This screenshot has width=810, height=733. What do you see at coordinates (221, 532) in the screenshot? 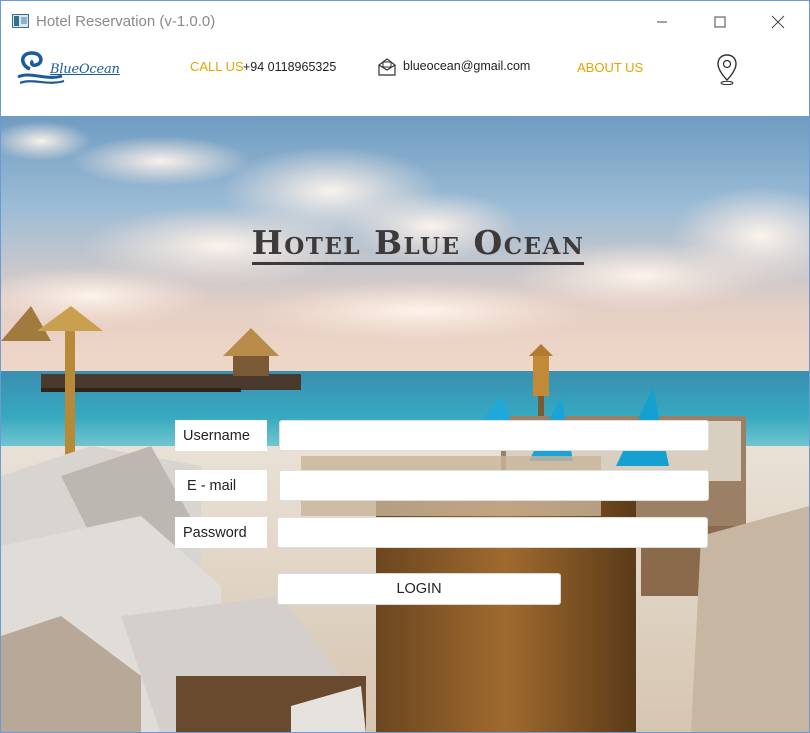
I see `password-label: Password` at bounding box center [221, 532].